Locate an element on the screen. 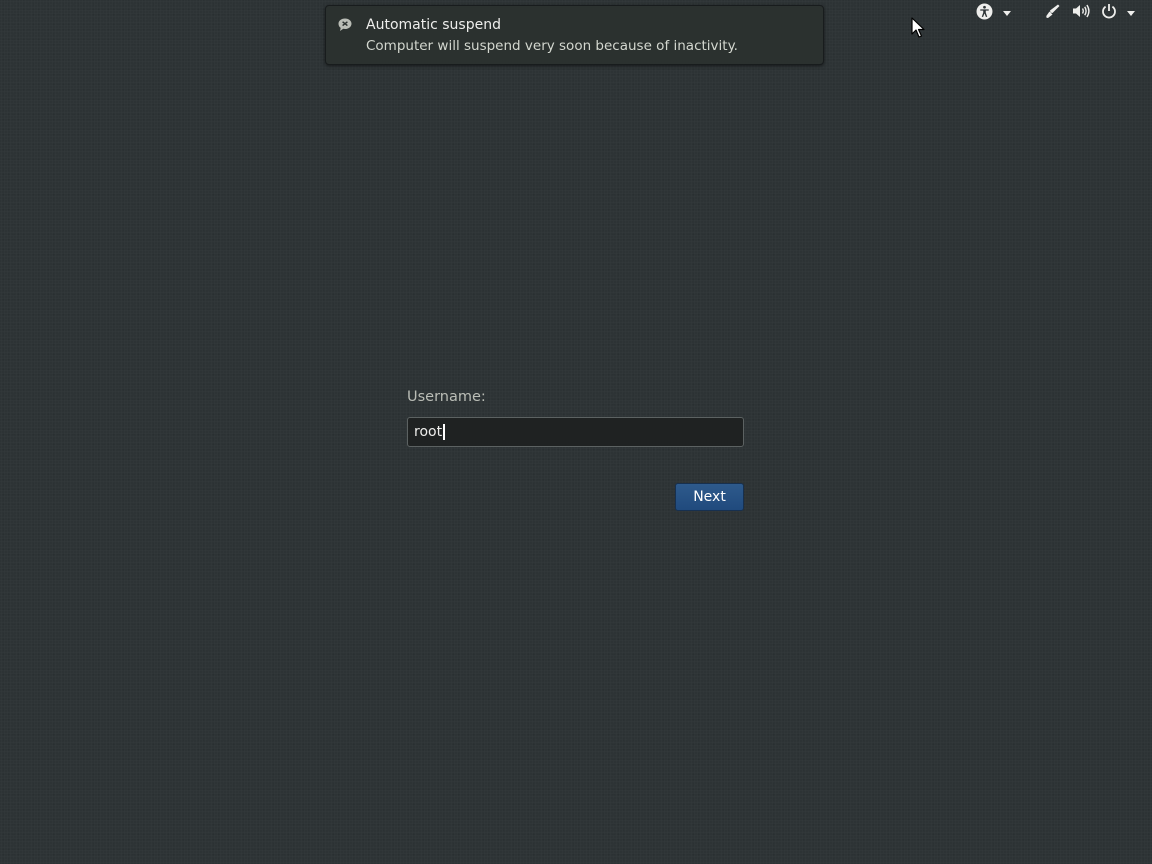  chat-bubble-icon is located at coordinates (345, 25).